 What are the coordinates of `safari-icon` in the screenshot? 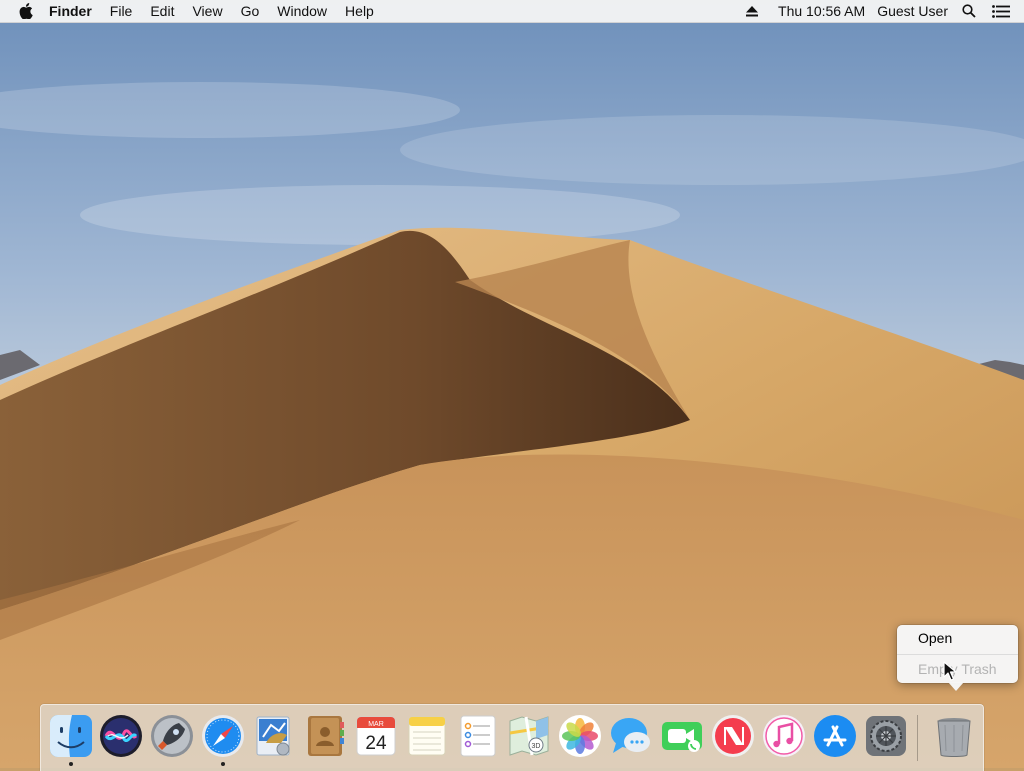 It's located at (223, 736).